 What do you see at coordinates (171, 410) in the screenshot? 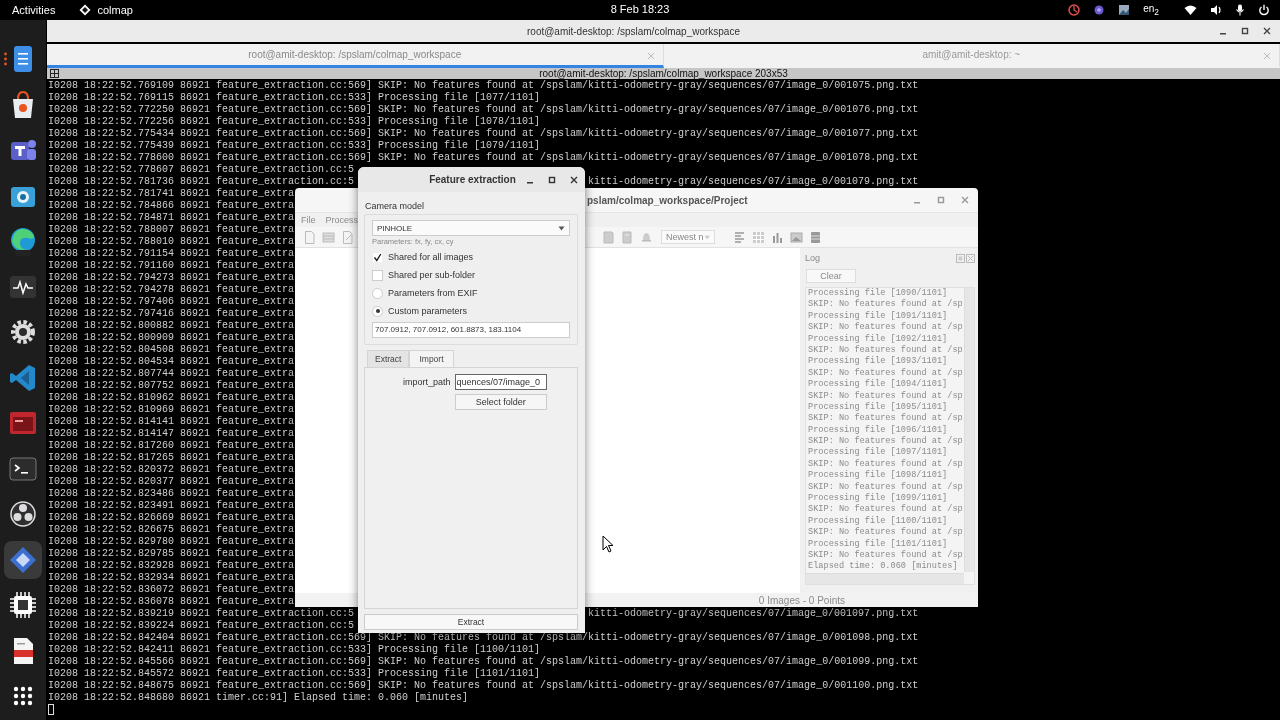
I see `terminal-line: I0208 18:22:52.810969 86921 feature_extra` at bounding box center [171, 410].